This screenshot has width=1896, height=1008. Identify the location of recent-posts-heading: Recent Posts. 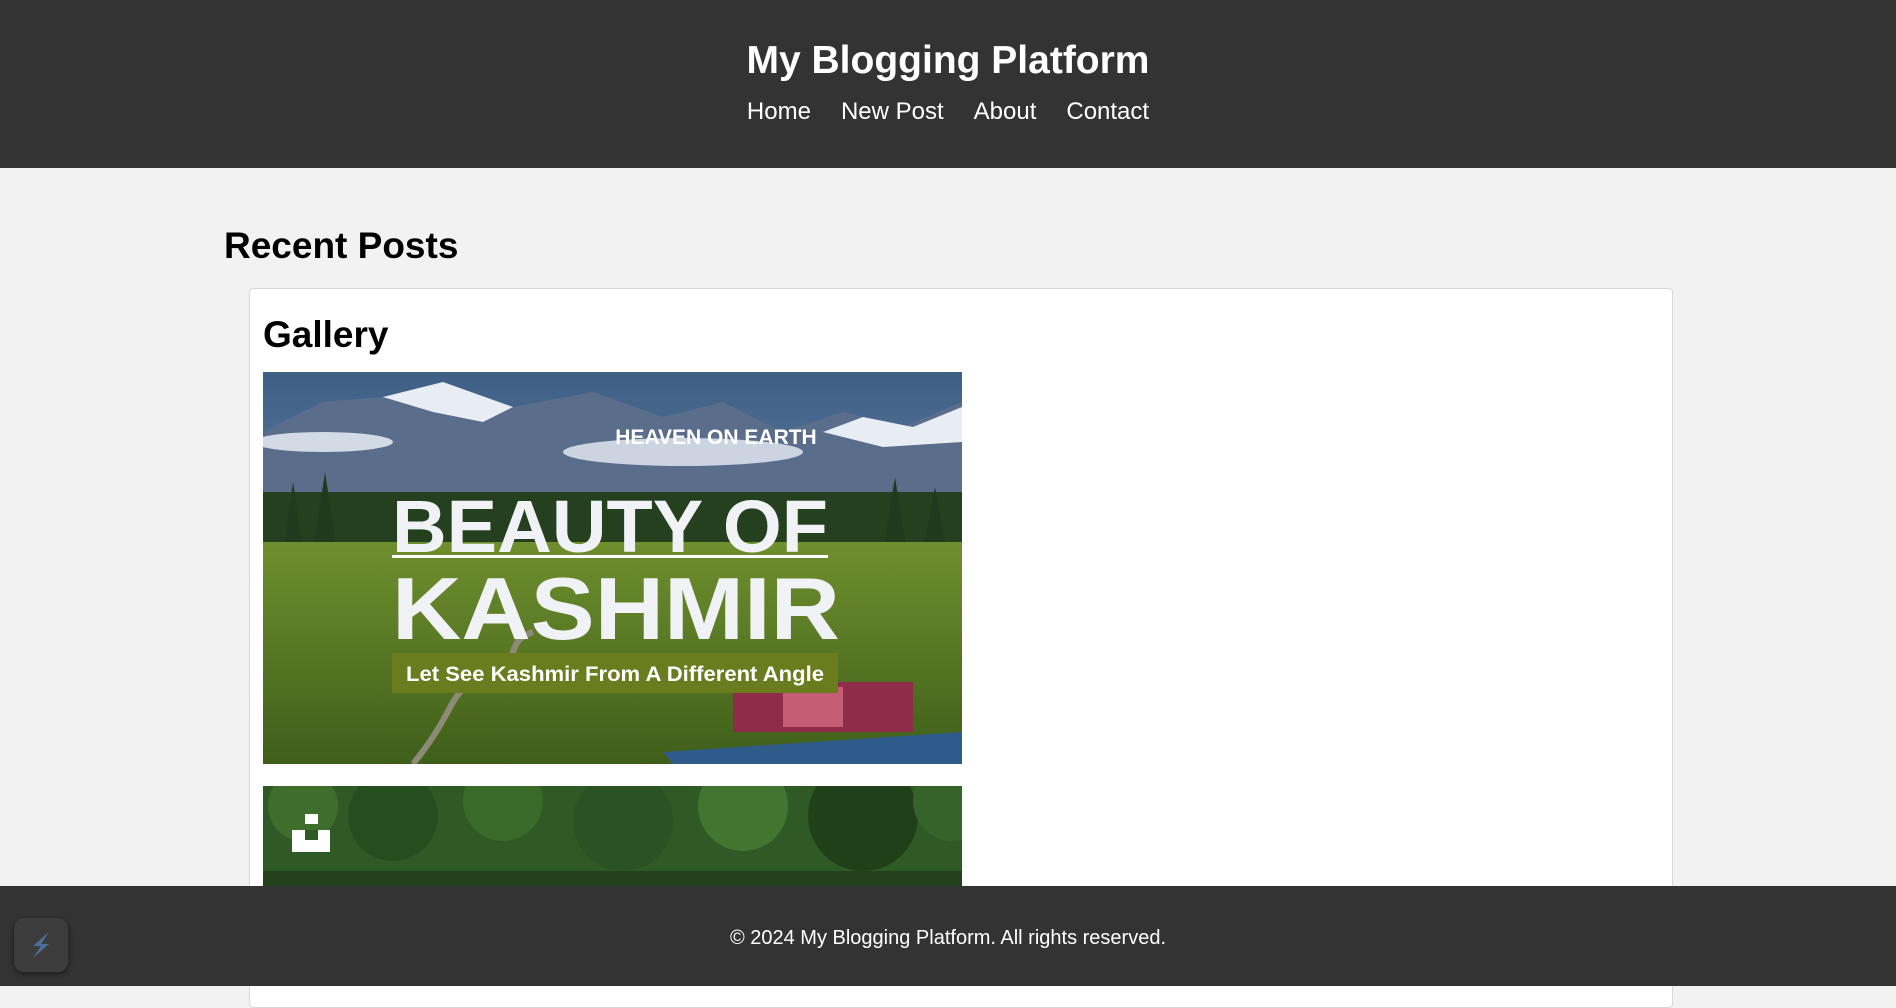
(341, 245).